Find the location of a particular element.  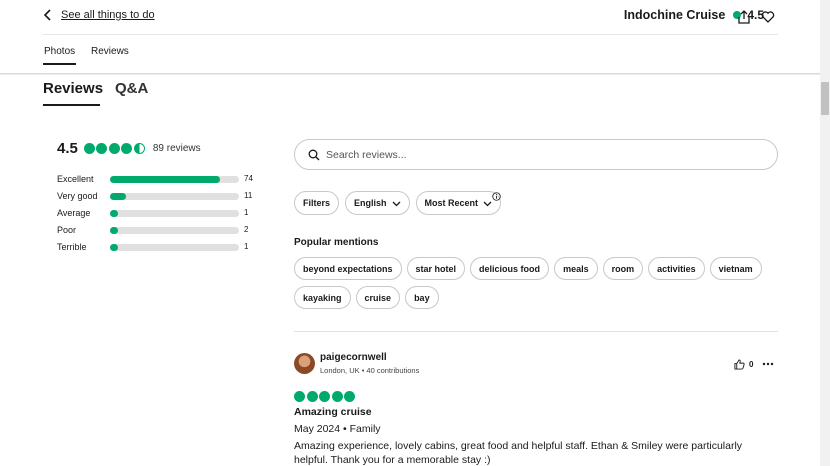

mention-chip: bay is located at coordinates (422, 297).